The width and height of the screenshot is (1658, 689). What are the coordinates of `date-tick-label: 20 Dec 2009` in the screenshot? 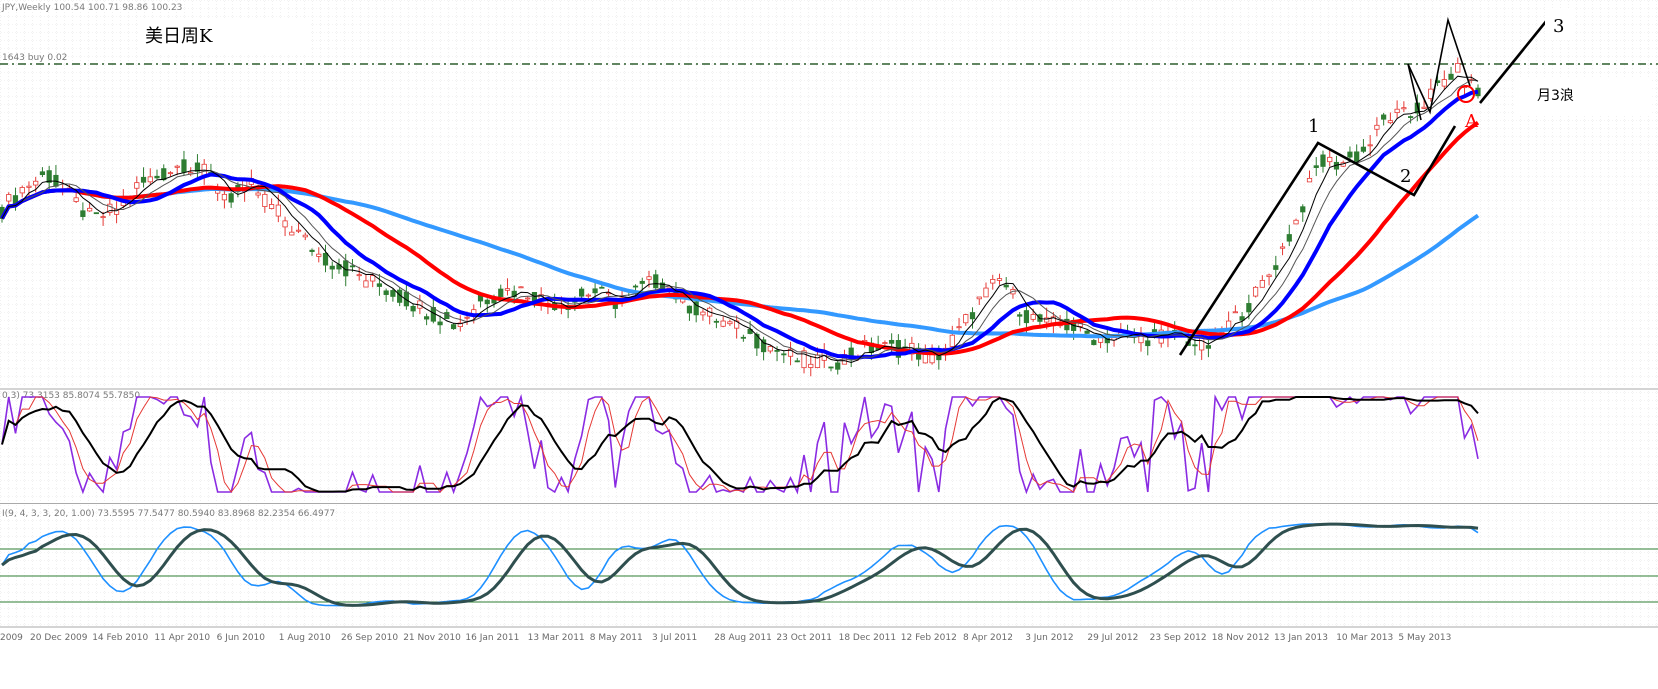 It's located at (59, 638).